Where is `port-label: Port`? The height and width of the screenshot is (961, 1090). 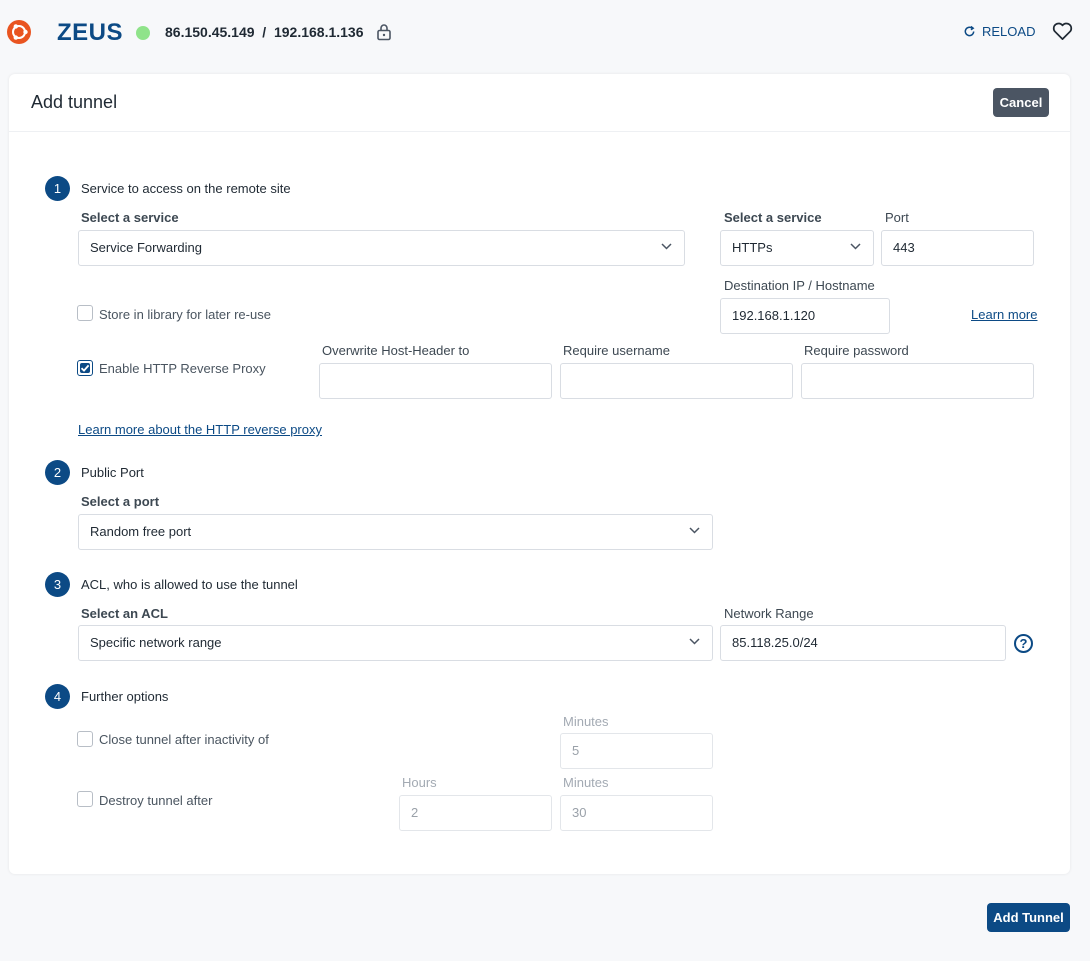 port-label: Port is located at coordinates (897, 217).